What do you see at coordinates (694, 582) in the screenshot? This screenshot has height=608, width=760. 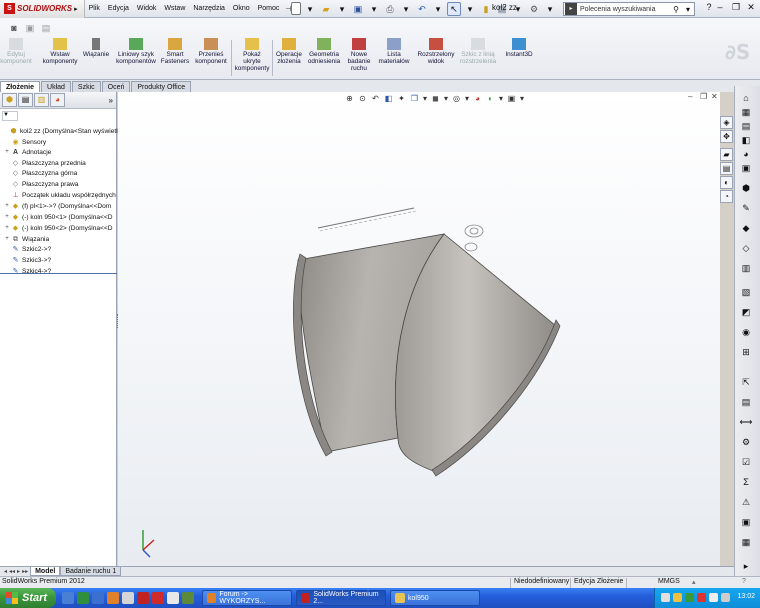 I see `chevron-up-icon: ▴` at bounding box center [694, 582].